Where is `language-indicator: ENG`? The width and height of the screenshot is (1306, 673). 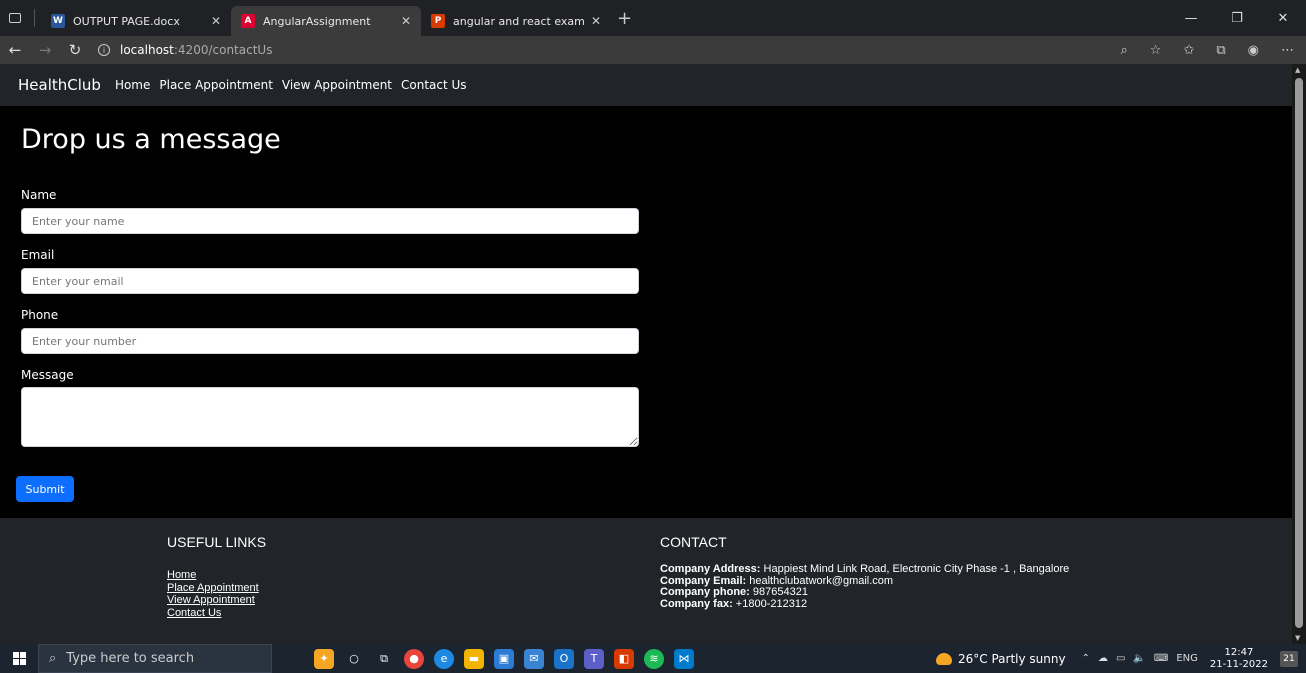
language-indicator: ENG is located at coordinates (1187, 658).